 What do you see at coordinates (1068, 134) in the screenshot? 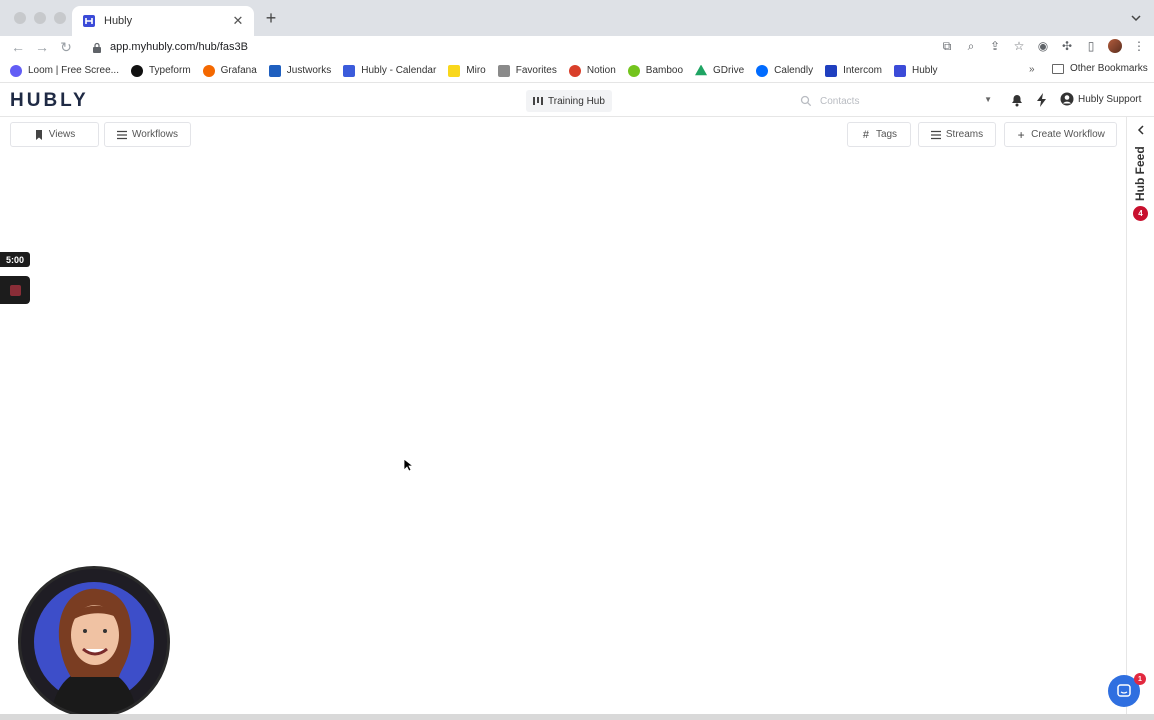
I see `create-workflow-label: Create Workflow` at bounding box center [1068, 134].